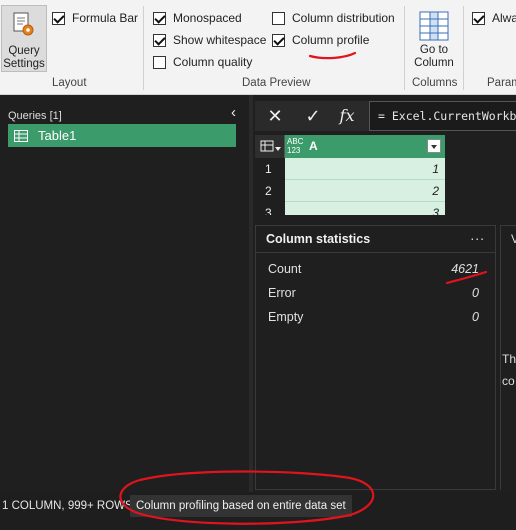  I want to click on table-menu-icon, so click(270, 146).